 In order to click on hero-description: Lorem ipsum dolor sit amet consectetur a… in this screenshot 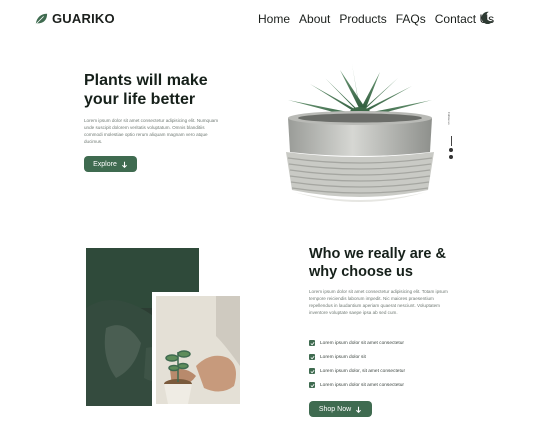, I will do `click(151, 131)`.